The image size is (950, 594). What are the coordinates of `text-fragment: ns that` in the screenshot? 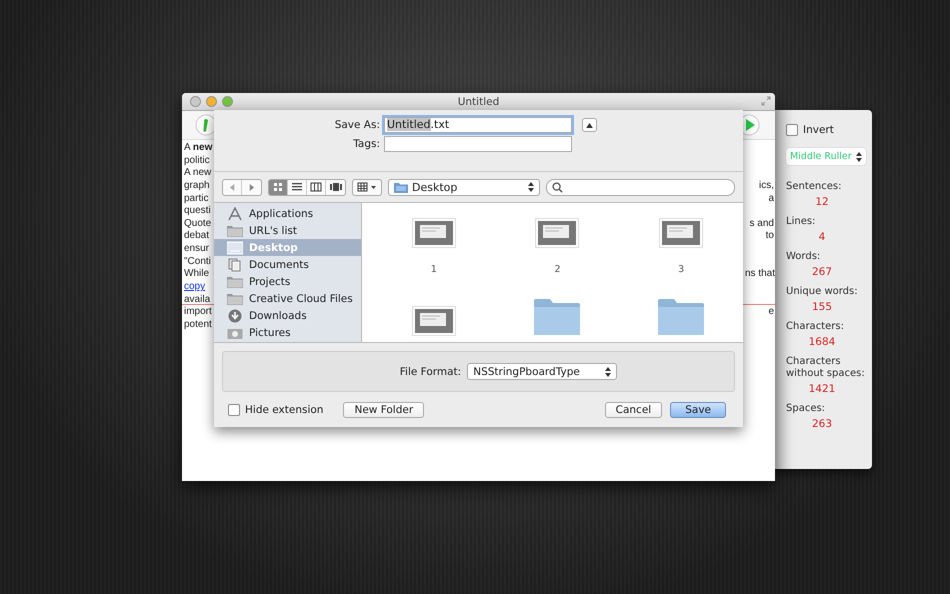 It's located at (760, 274).